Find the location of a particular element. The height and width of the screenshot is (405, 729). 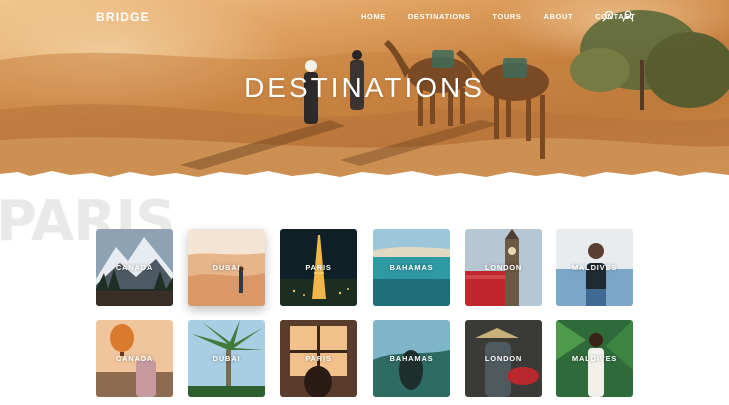

page-title: DESTINATIONS is located at coordinates (364, 87).